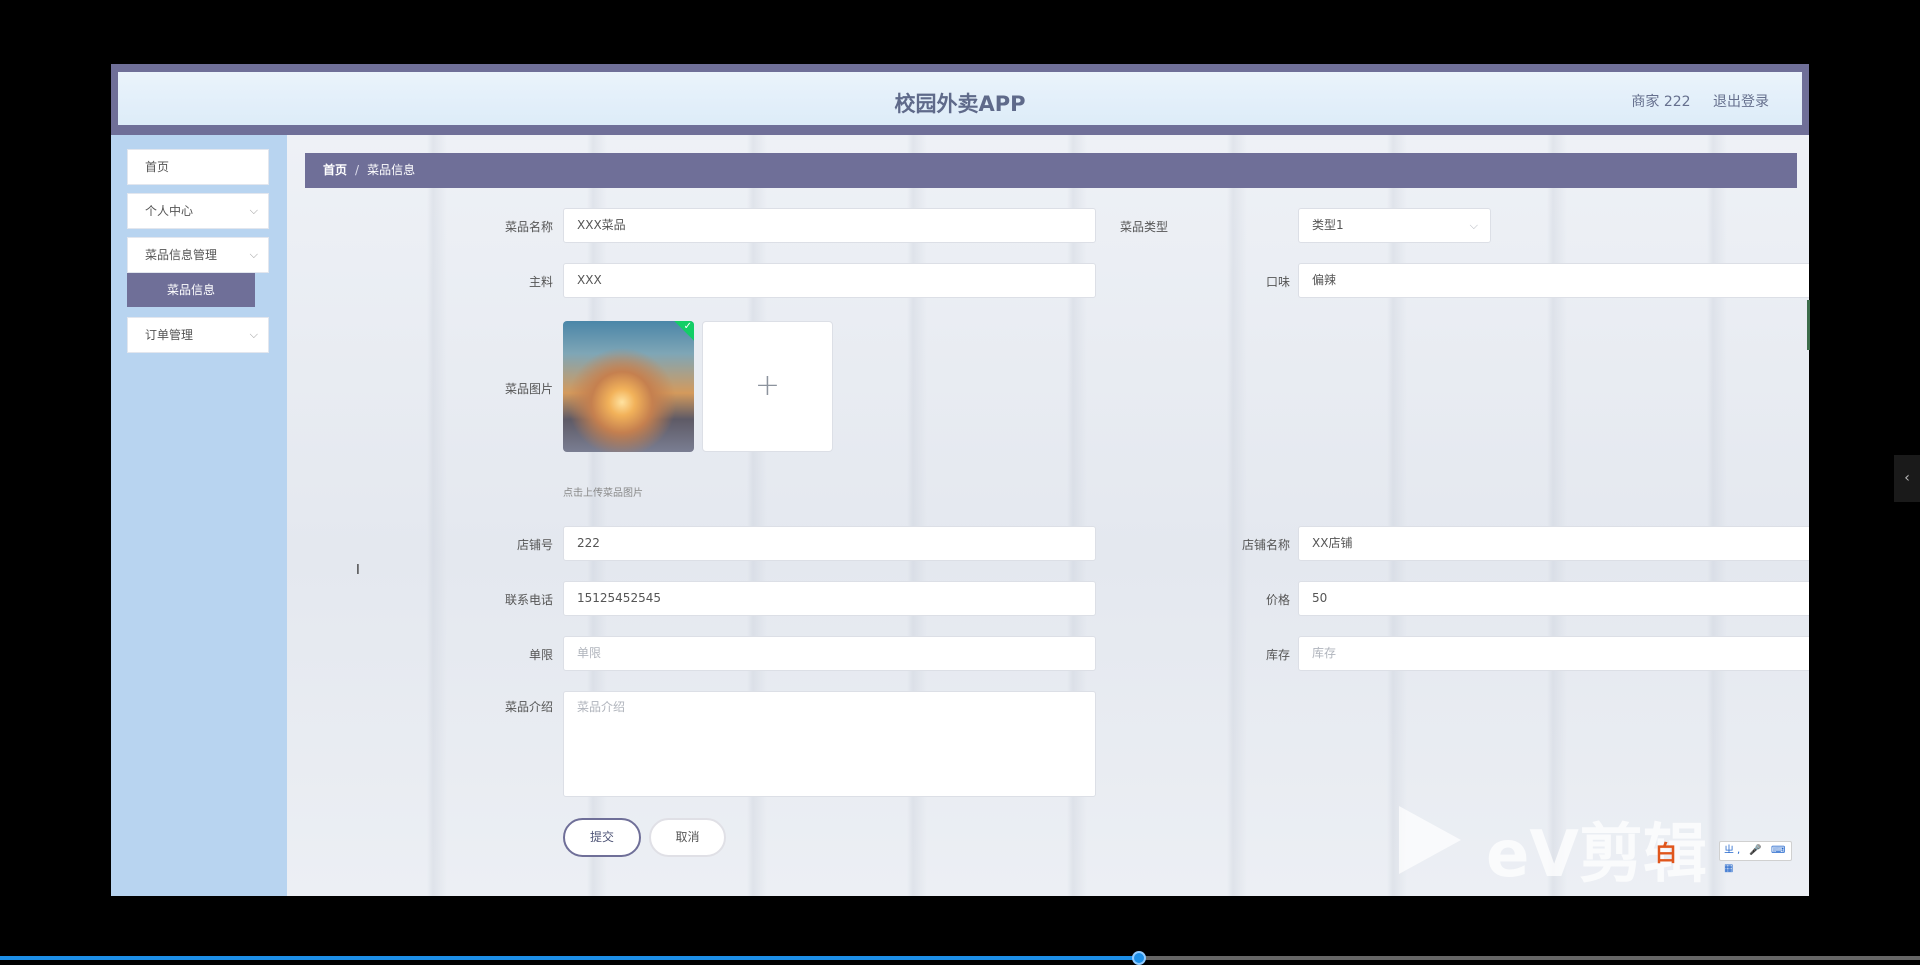  What do you see at coordinates (1553, 598) in the screenshot?
I see `price-input: 50 ⊗` at bounding box center [1553, 598].